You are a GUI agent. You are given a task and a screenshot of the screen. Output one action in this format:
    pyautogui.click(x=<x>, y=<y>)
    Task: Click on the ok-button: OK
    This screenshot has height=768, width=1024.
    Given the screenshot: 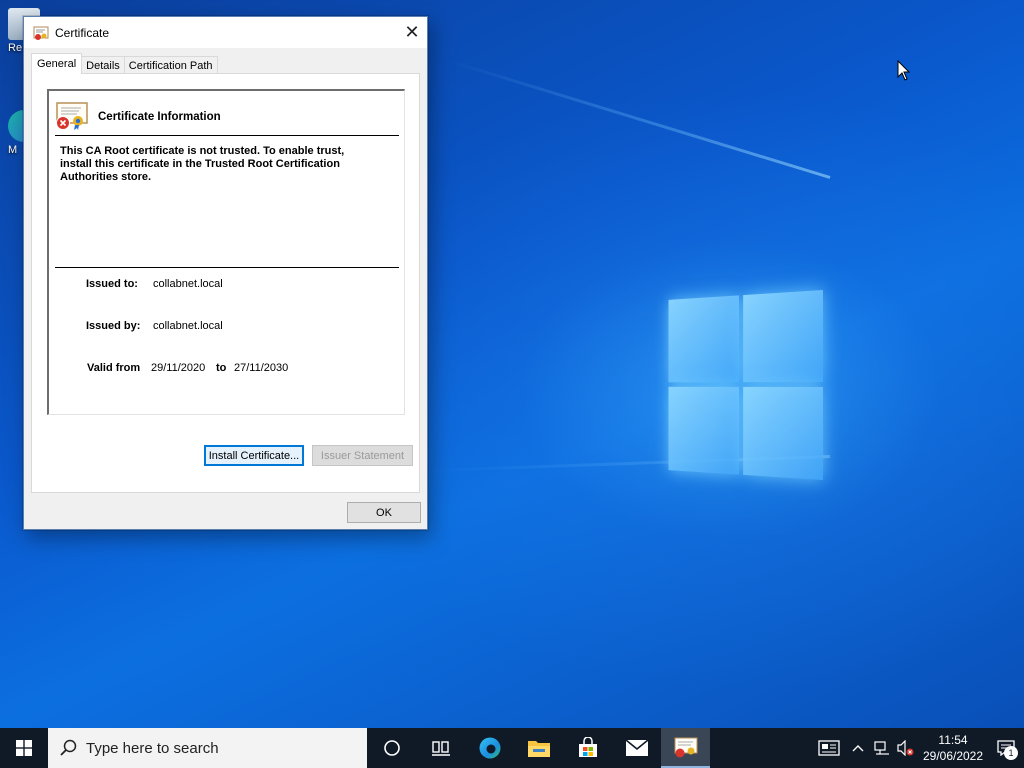 What is the action you would take?
    pyautogui.click(x=384, y=512)
    